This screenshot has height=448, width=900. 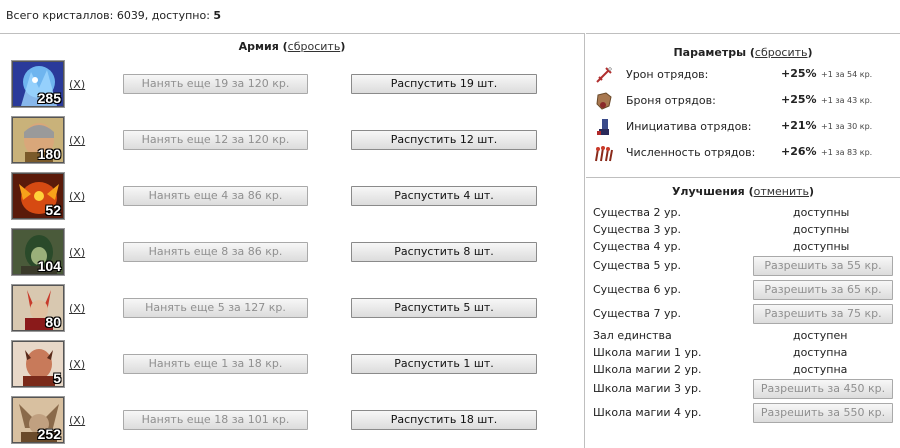 What do you see at coordinates (215, 364) in the screenshot?
I see `hire-button: Нанять еще 1 за 18 кр.` at bounding box center [215, 364].